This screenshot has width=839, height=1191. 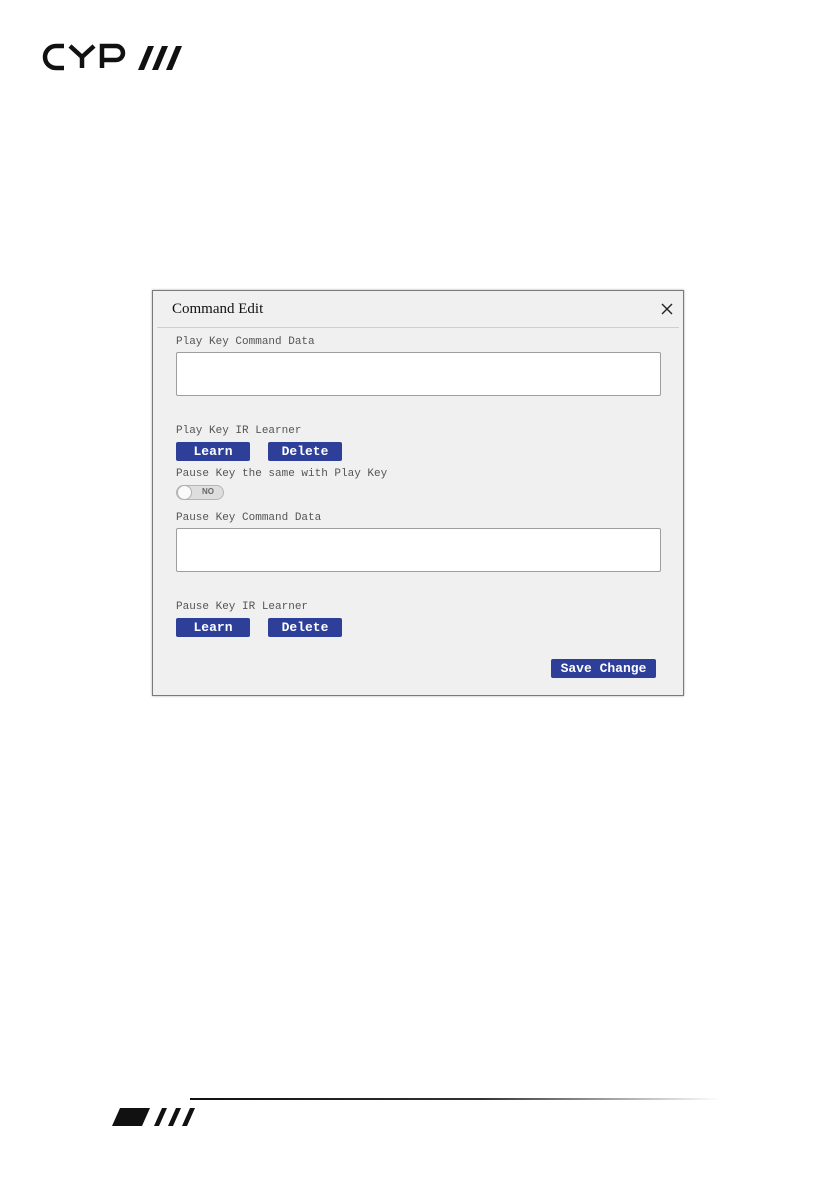 What do you see at coordinates (153, 1117) in the screenshot?
I see `footer-logo` at bounding box center [153, 1117].